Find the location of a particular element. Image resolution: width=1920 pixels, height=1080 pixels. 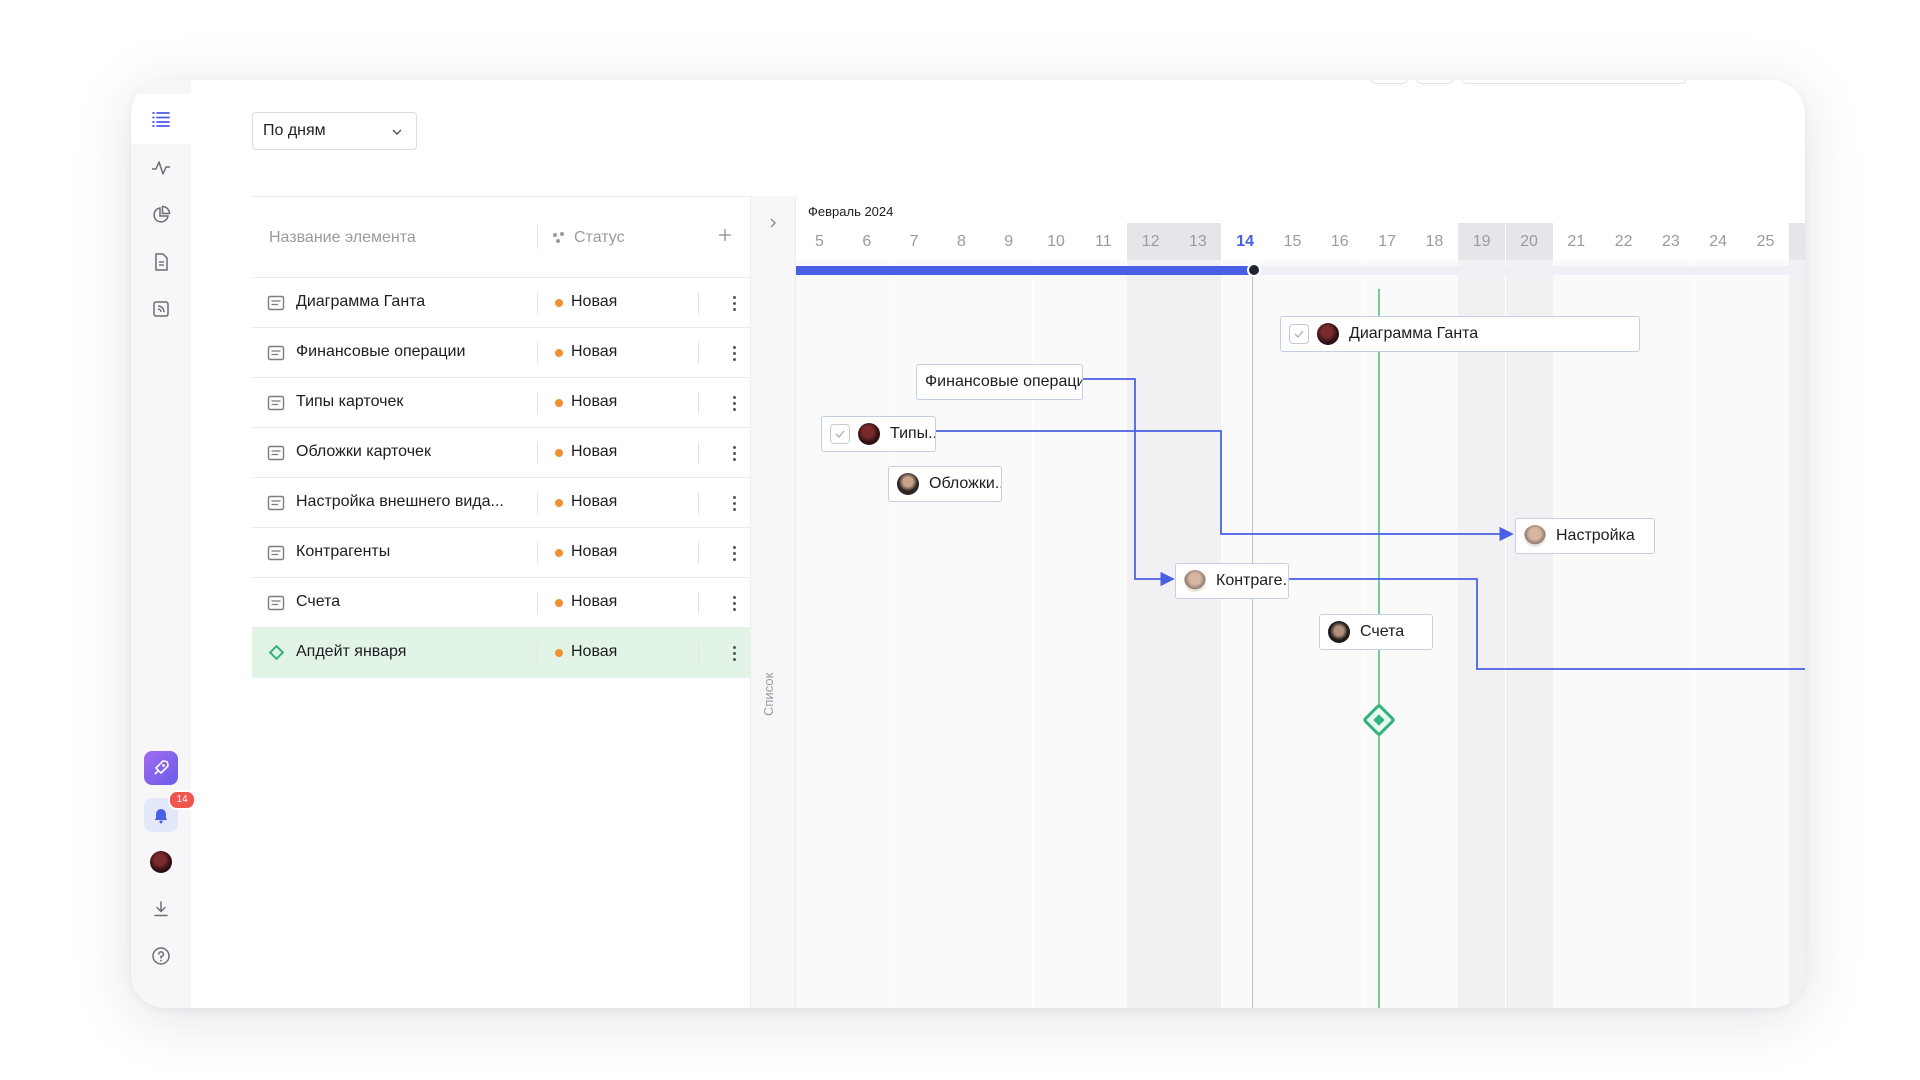

item-name: Типы карточек is located at coordinates (349, 402).